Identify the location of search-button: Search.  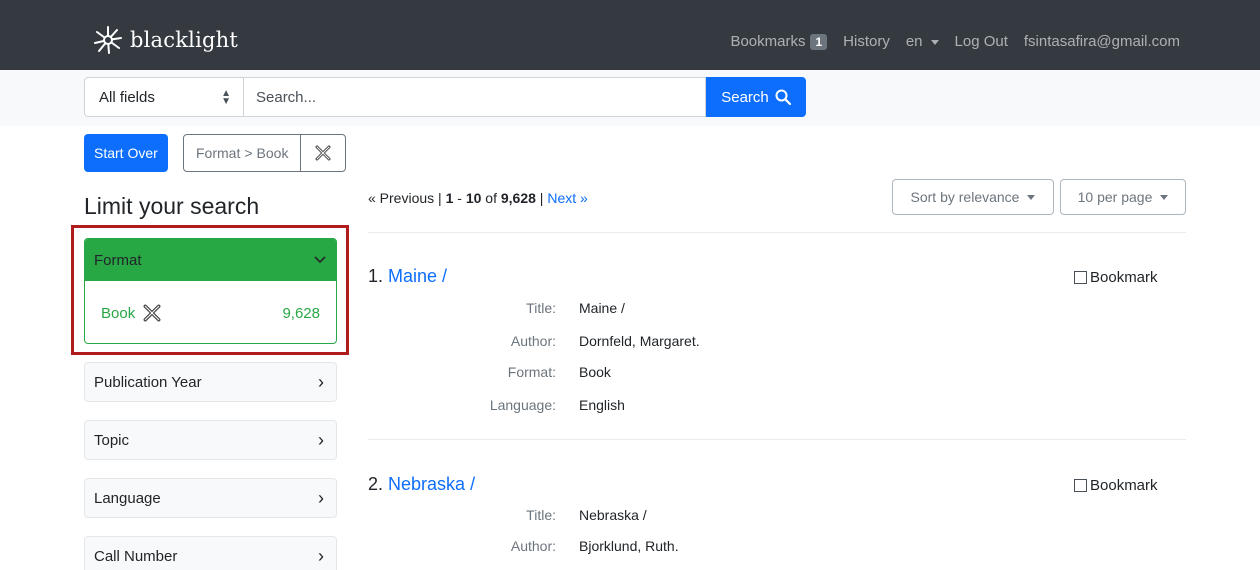
(756, 97).